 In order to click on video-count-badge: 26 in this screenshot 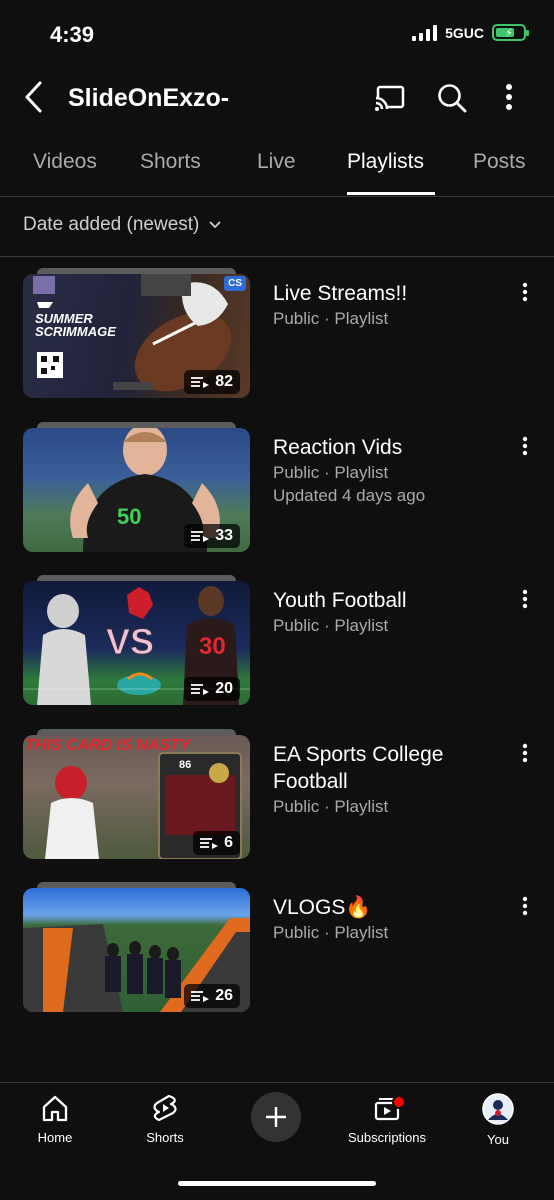, I will do `click(212, 996)`.